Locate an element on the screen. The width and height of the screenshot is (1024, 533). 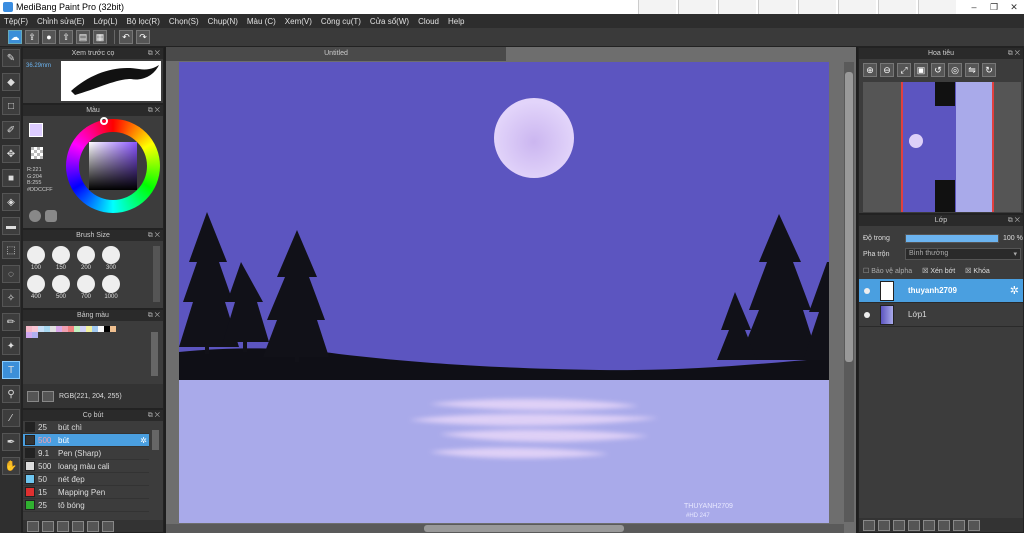
rotate-left-icon: ↺ is located at coordinates (938, 70).